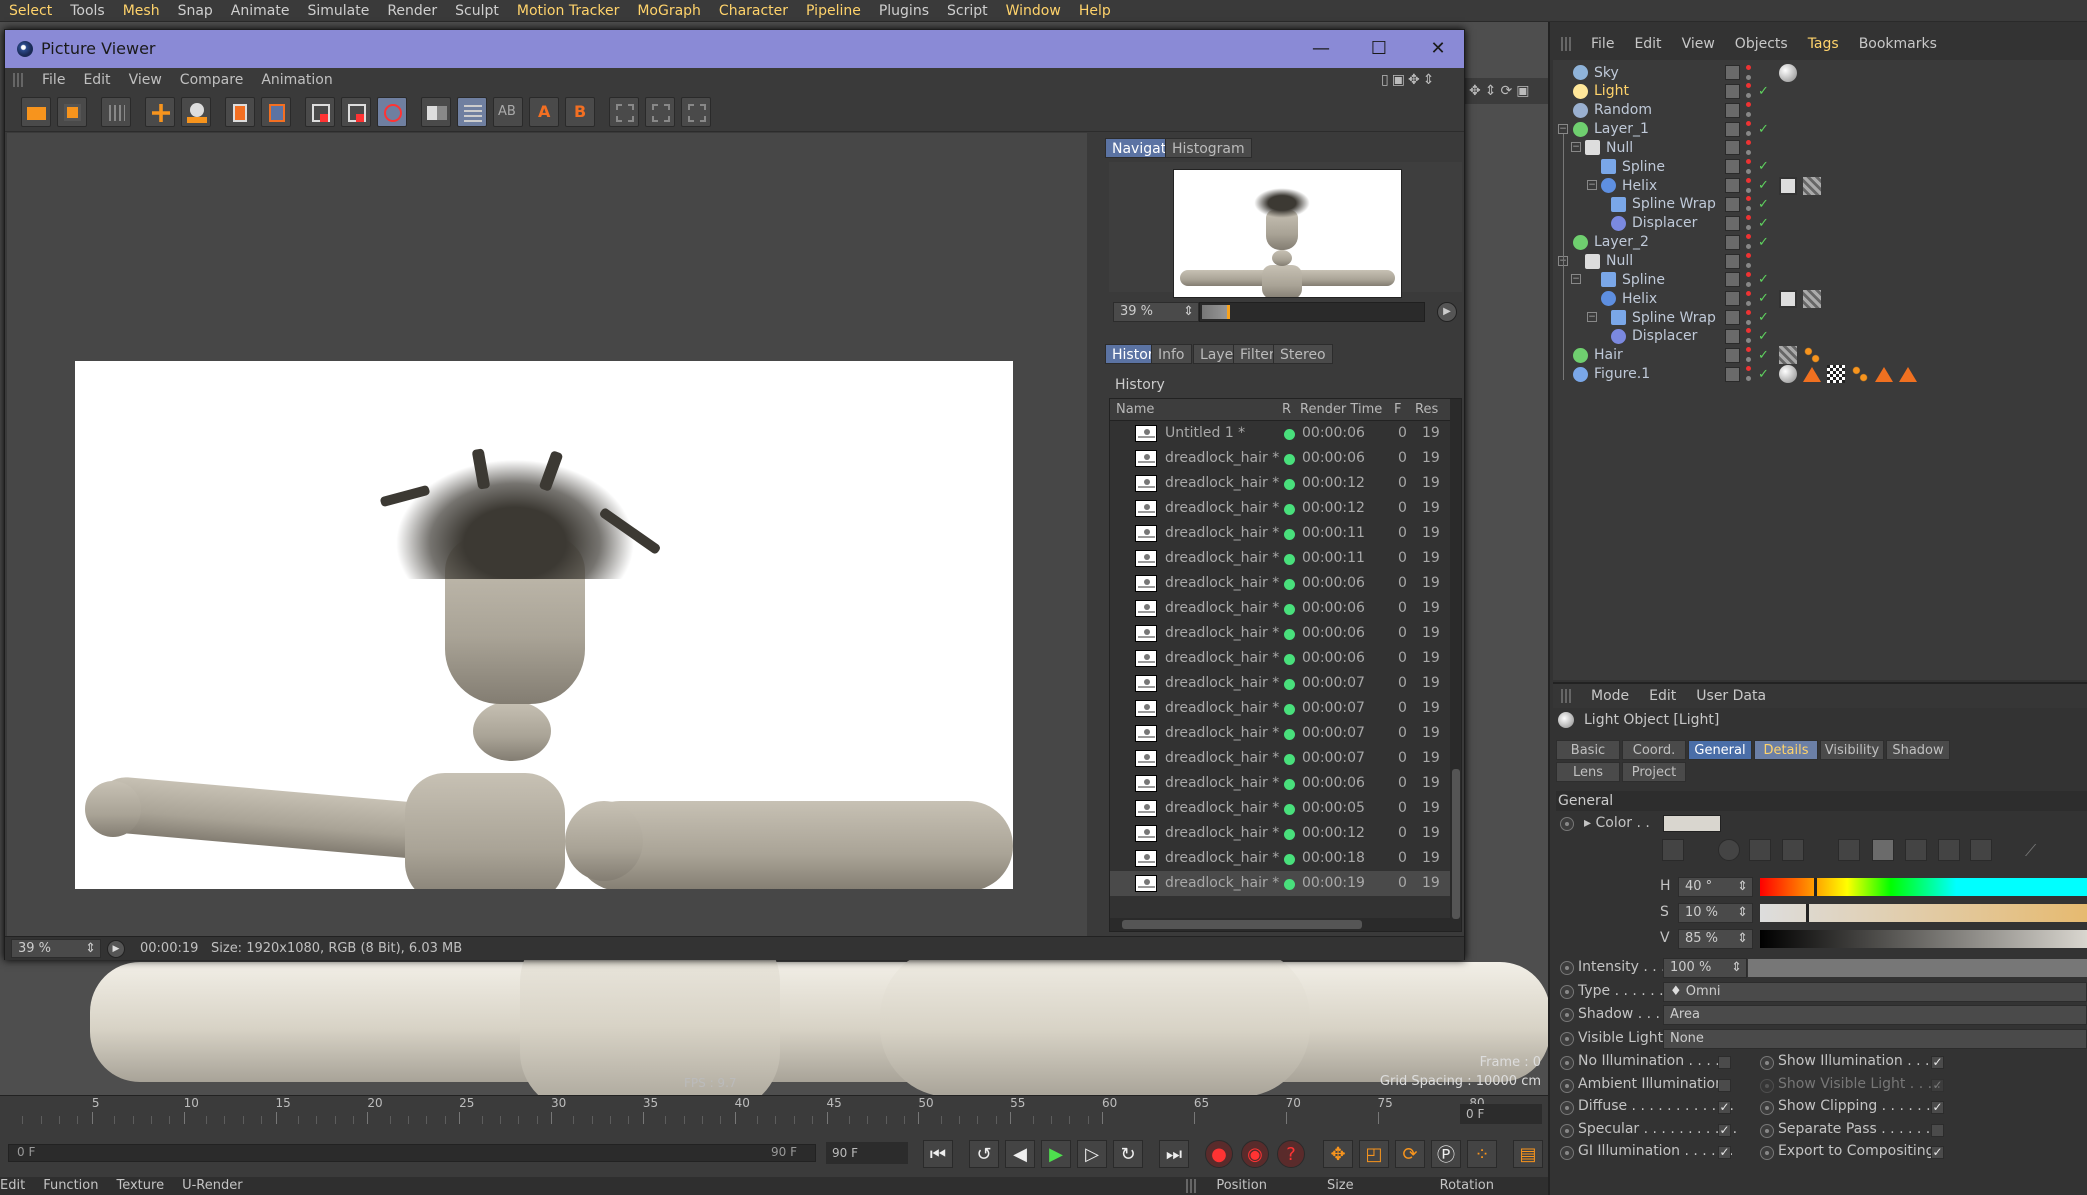  Describe the element at coordinates (1786, 750) in the screenshot. I see `attr-tab-details: Details` at that location.